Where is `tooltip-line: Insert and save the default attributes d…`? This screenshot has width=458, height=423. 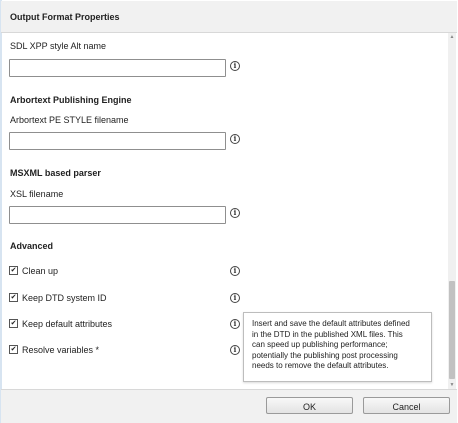
tooltip-line: Insert and save the default attributes d… is located at coordinates (331, 323).